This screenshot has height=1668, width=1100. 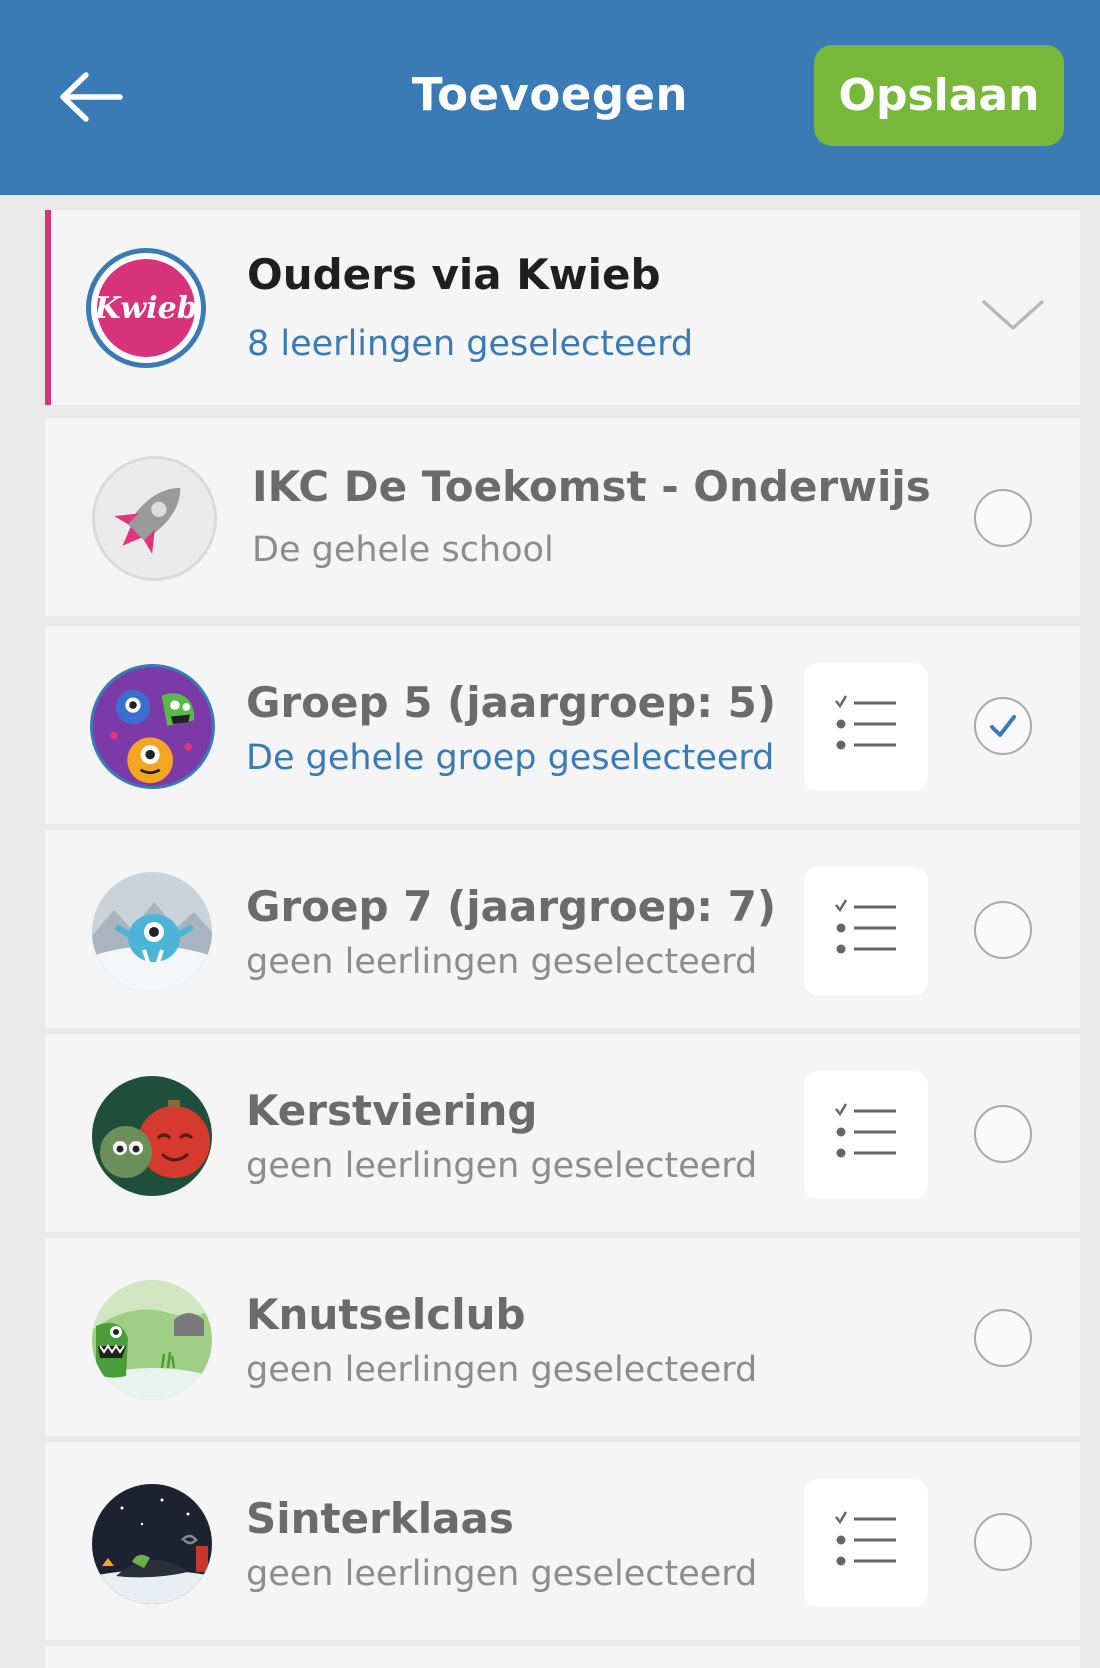 I want to click on group-title: Kerstviering, so click(x=392, y=1110).